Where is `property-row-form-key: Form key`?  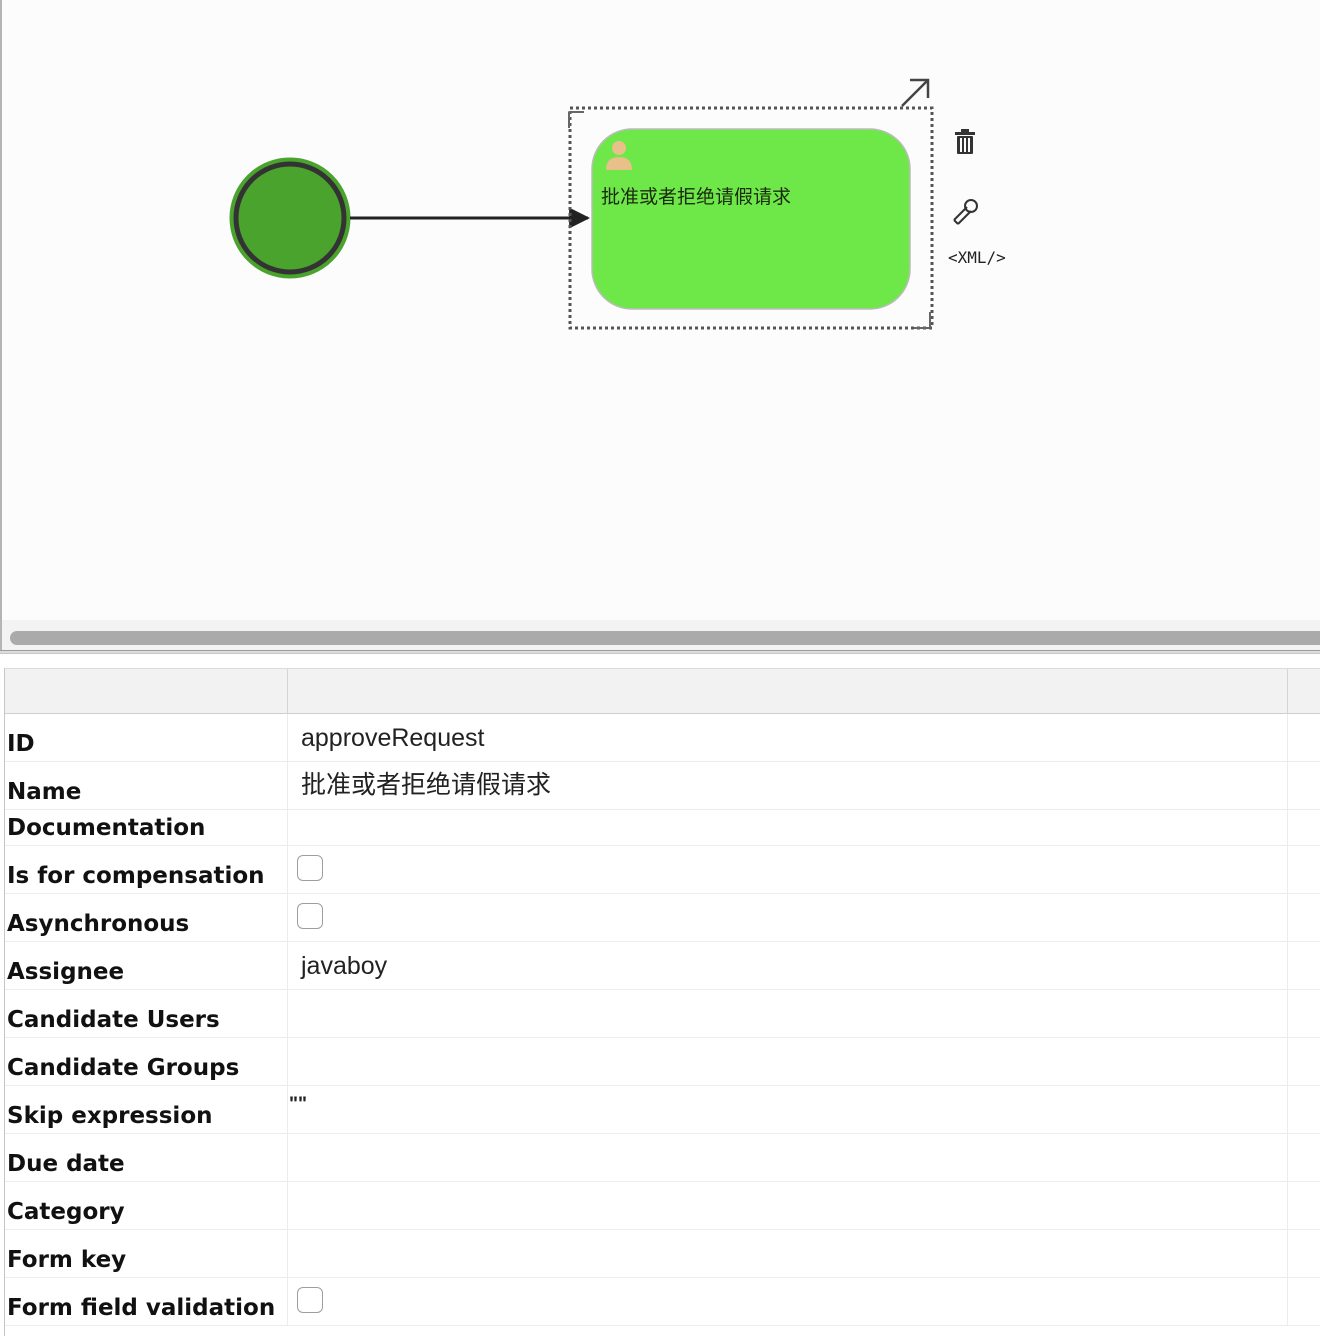
property-row-form-key: Form key is located at coordinates (662, 1254).